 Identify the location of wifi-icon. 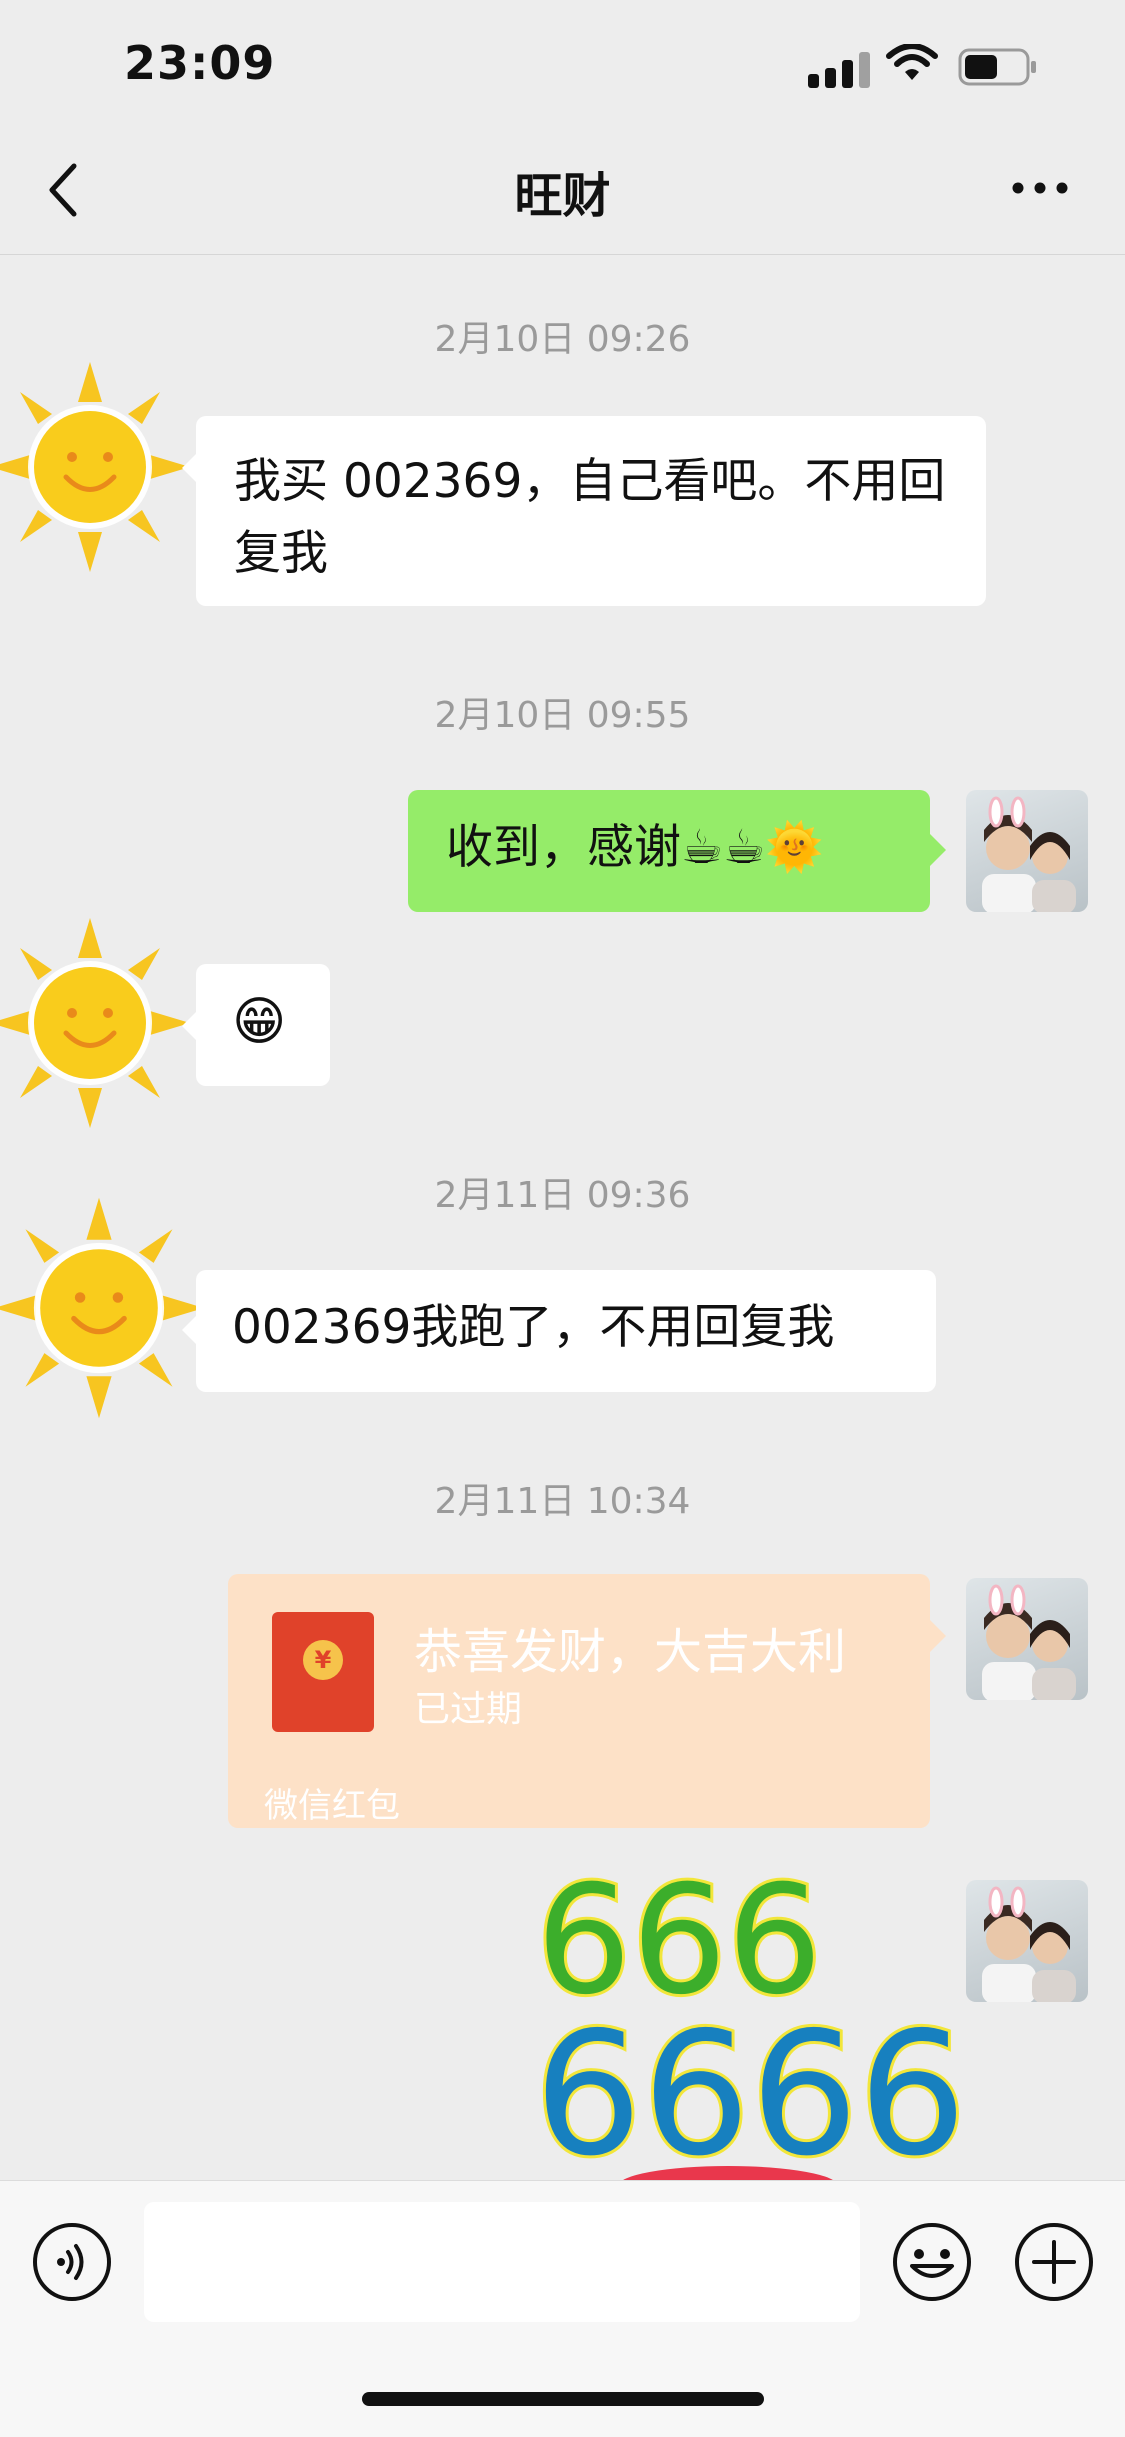
(912, 62).